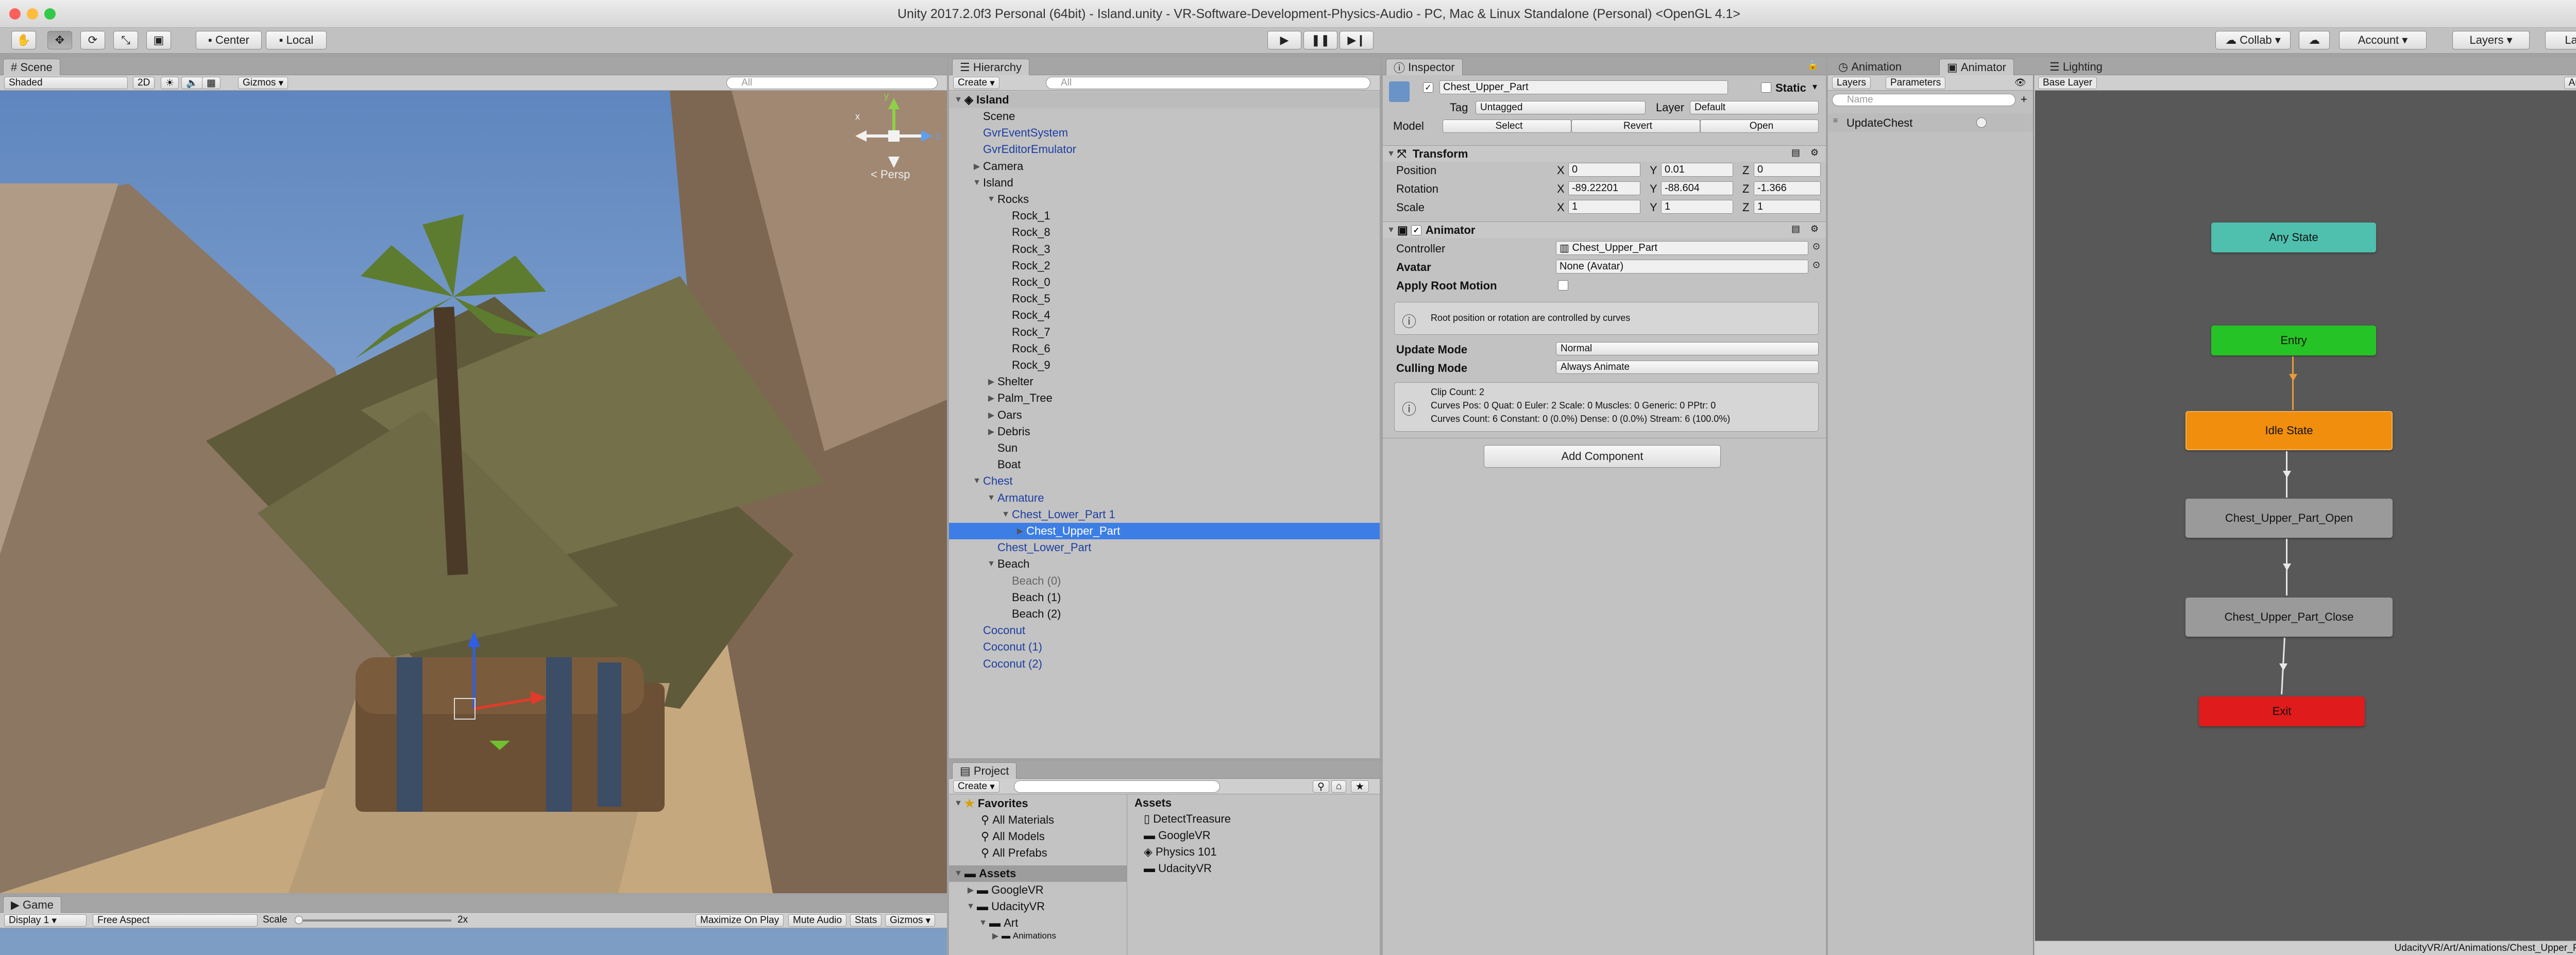  Describe the element at coordinates (1604, 188) in the screenshot. I see `rotation-x-field: -89.22201` at that location.